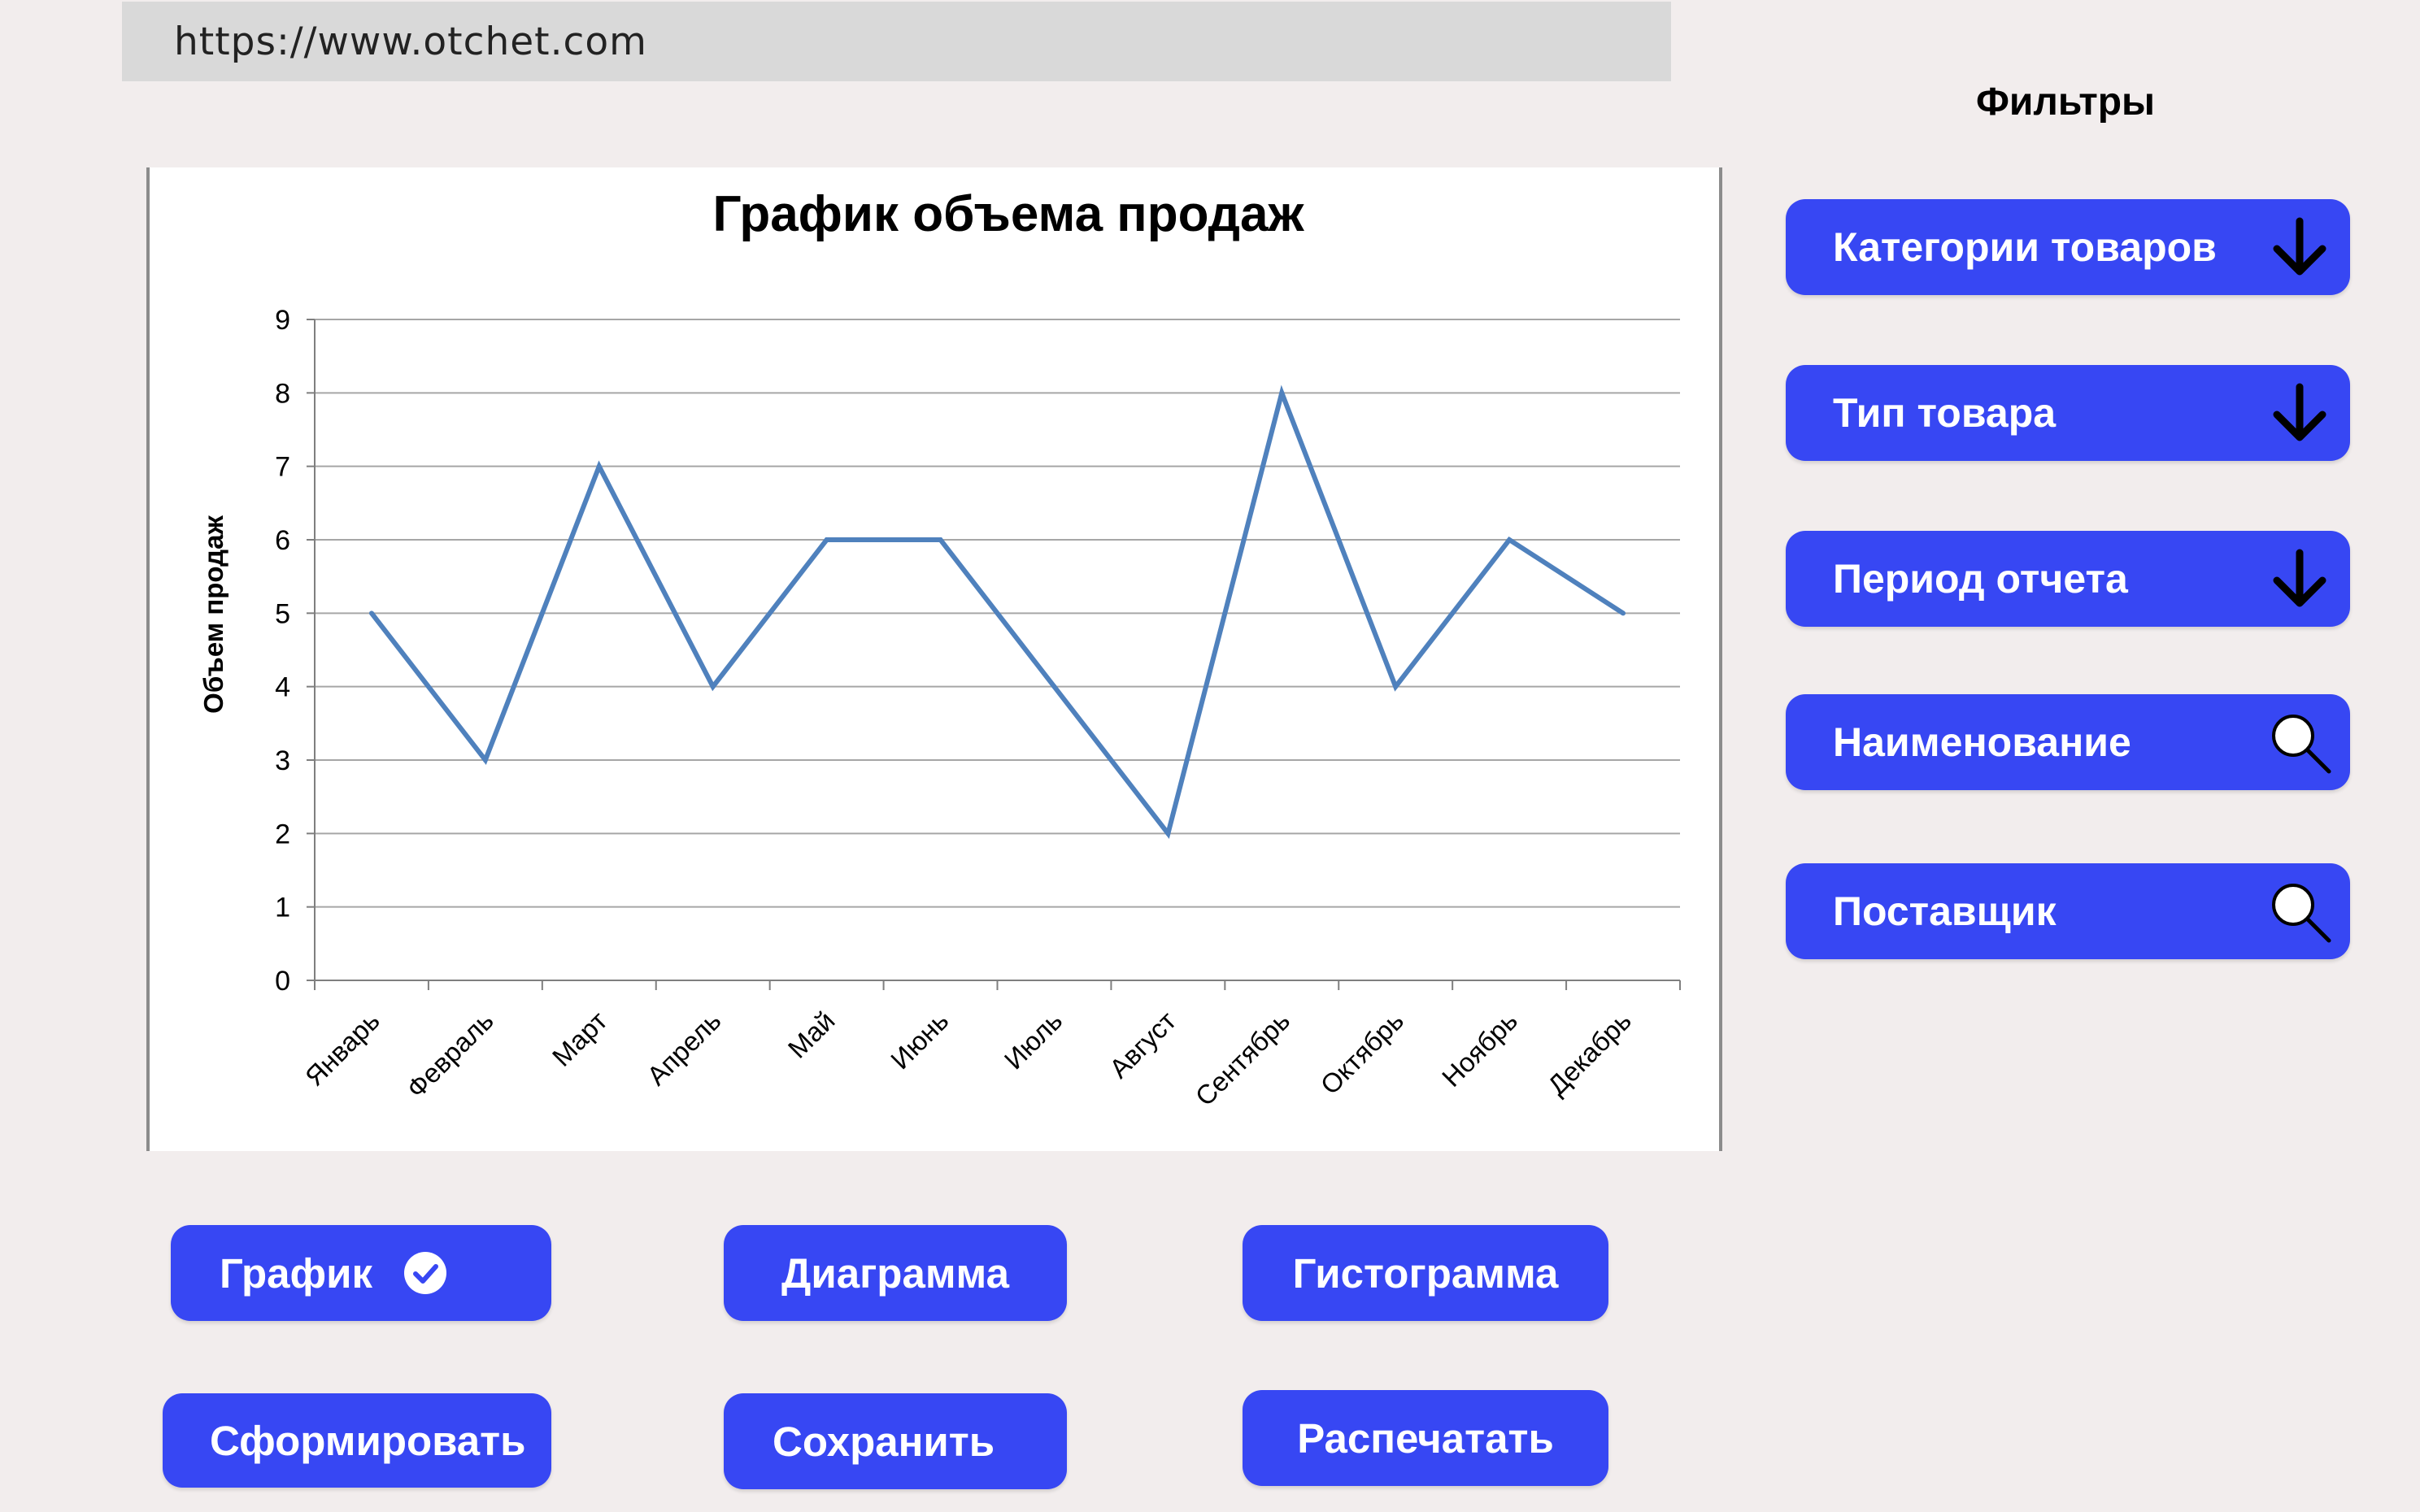 The width and height of the screenshot is (2420, 1512). What do you see at coordinates (2068, 413) in the screenshot?
I see `filter-product-type: Тип товара` at bounding box center [2068, 413].